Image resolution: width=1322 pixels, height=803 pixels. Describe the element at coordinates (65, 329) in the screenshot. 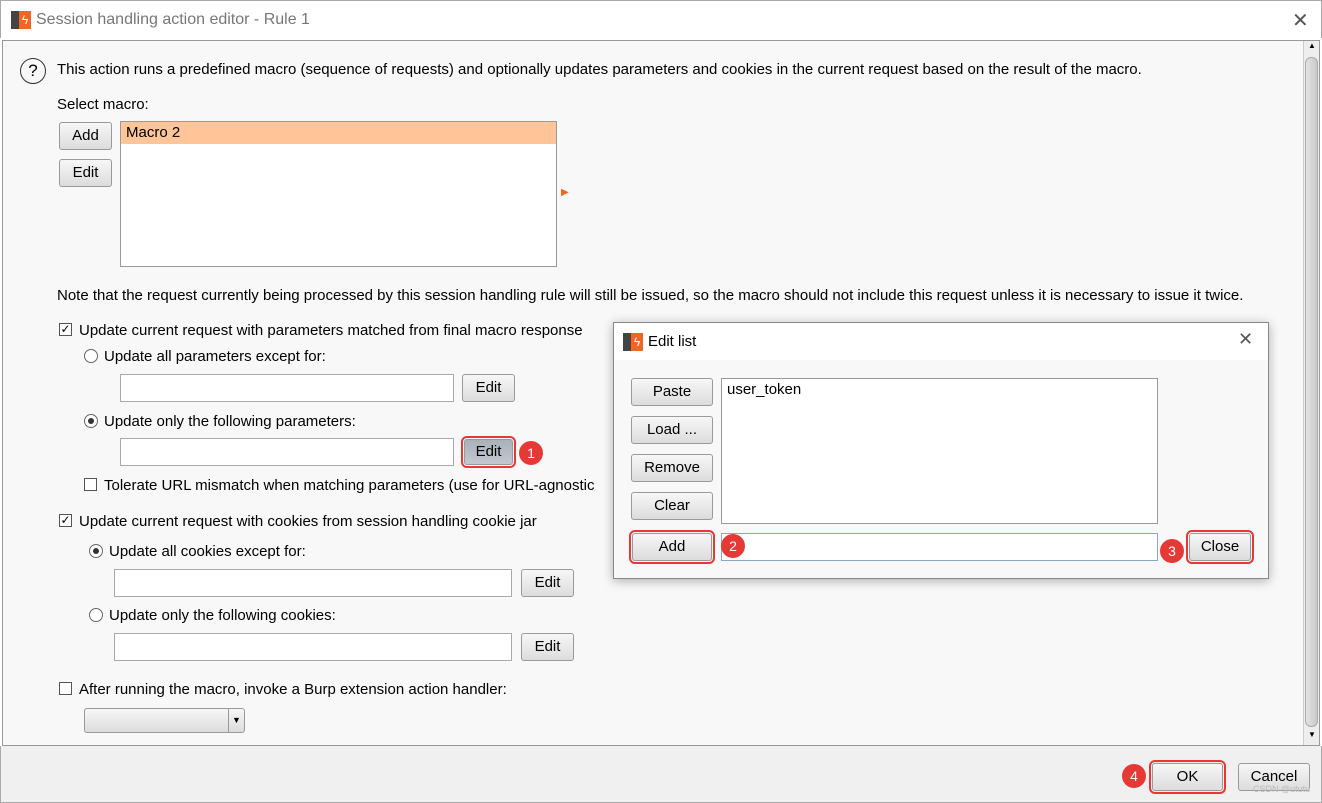

I see `params-checkbox: ✓` at that location.